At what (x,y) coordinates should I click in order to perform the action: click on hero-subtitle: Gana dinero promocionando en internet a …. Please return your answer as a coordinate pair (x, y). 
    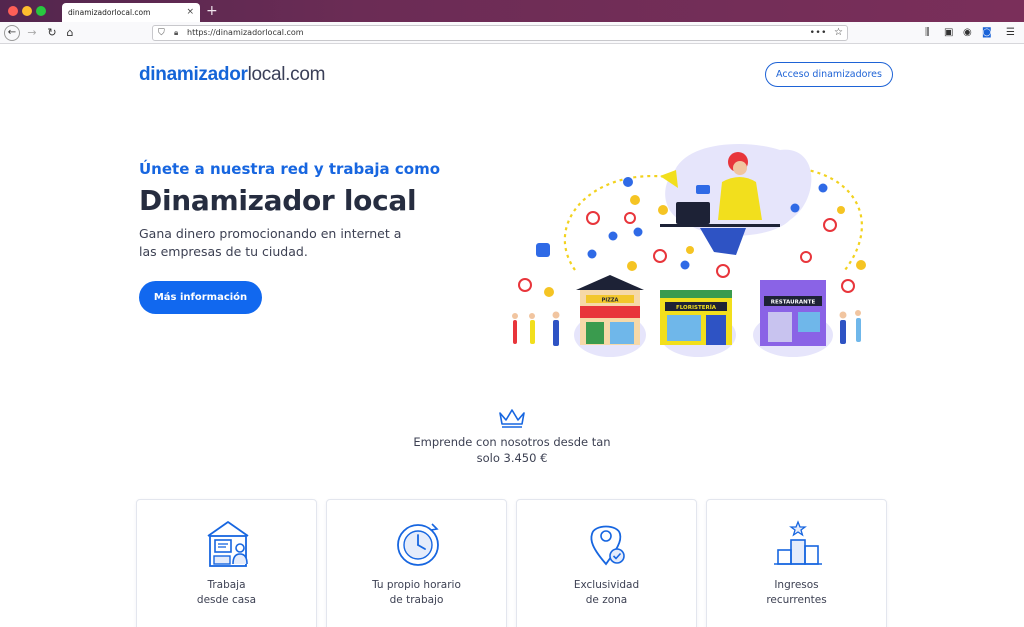
    Looking at the image, I should click on (270, 242).